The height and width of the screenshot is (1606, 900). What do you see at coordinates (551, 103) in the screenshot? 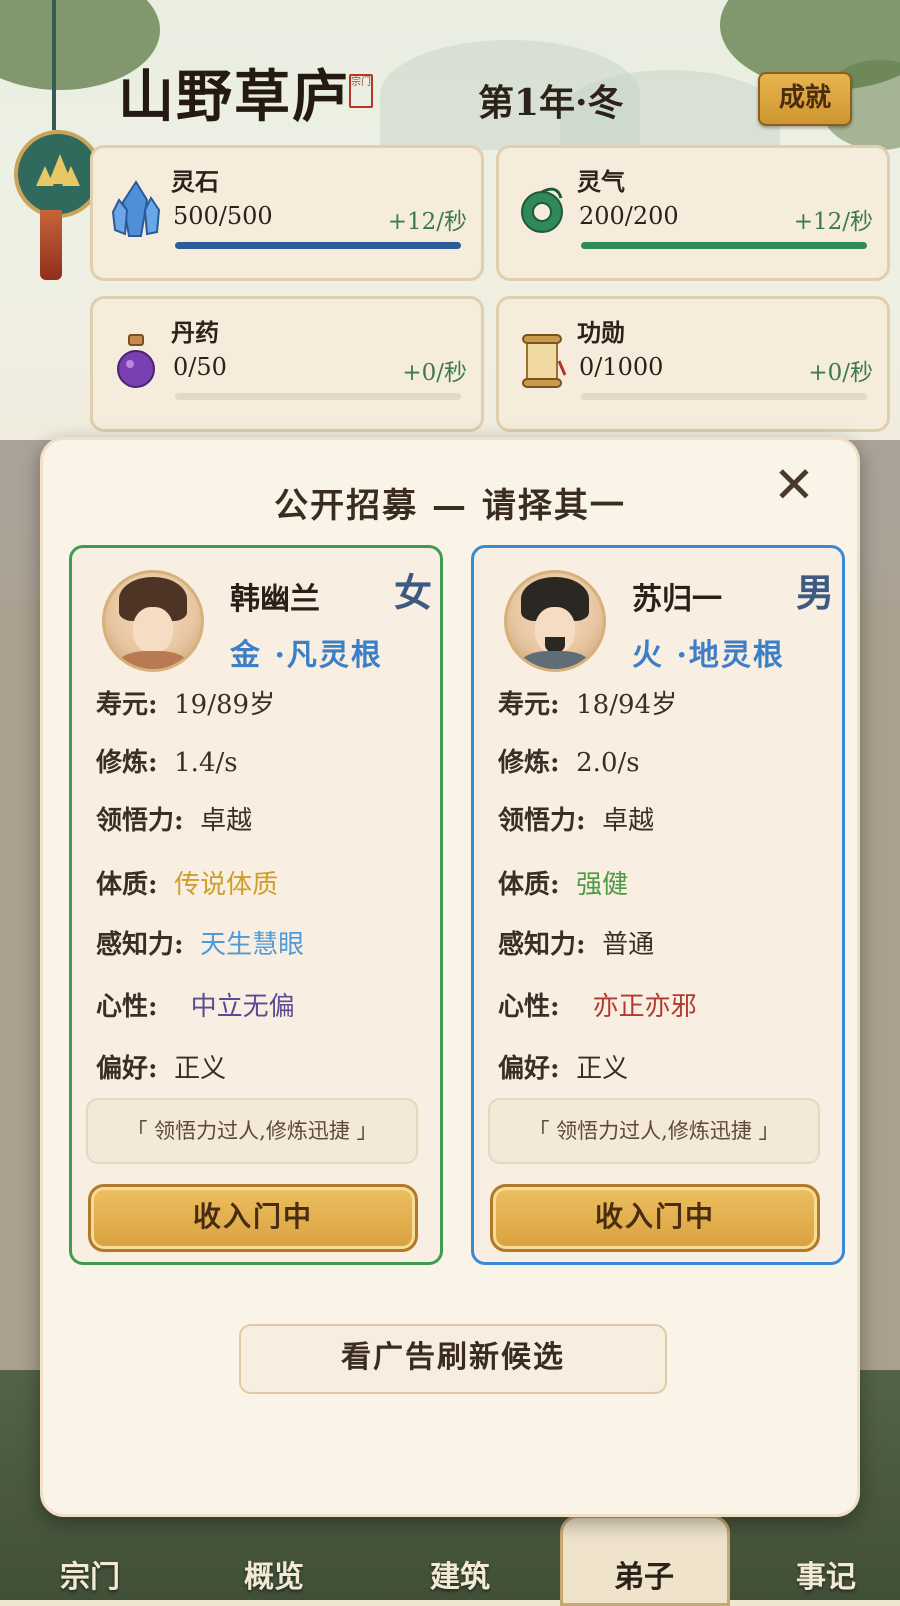
I see `game-date: 第1年·冬` at bounding box center [551, 103].